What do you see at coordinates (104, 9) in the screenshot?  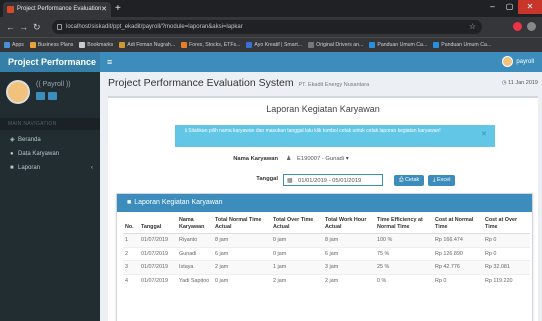 I see `close-tab-icon: ✕` at bounding box center [104, 9].